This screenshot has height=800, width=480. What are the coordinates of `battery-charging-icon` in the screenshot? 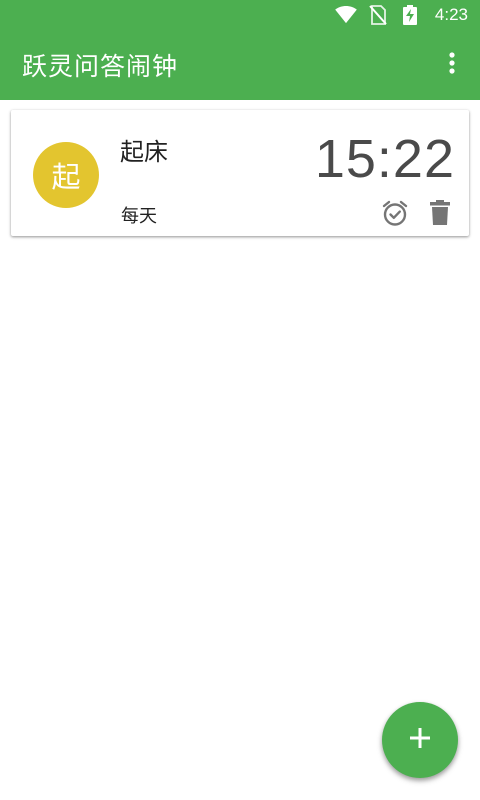 It's located at (410, 15).